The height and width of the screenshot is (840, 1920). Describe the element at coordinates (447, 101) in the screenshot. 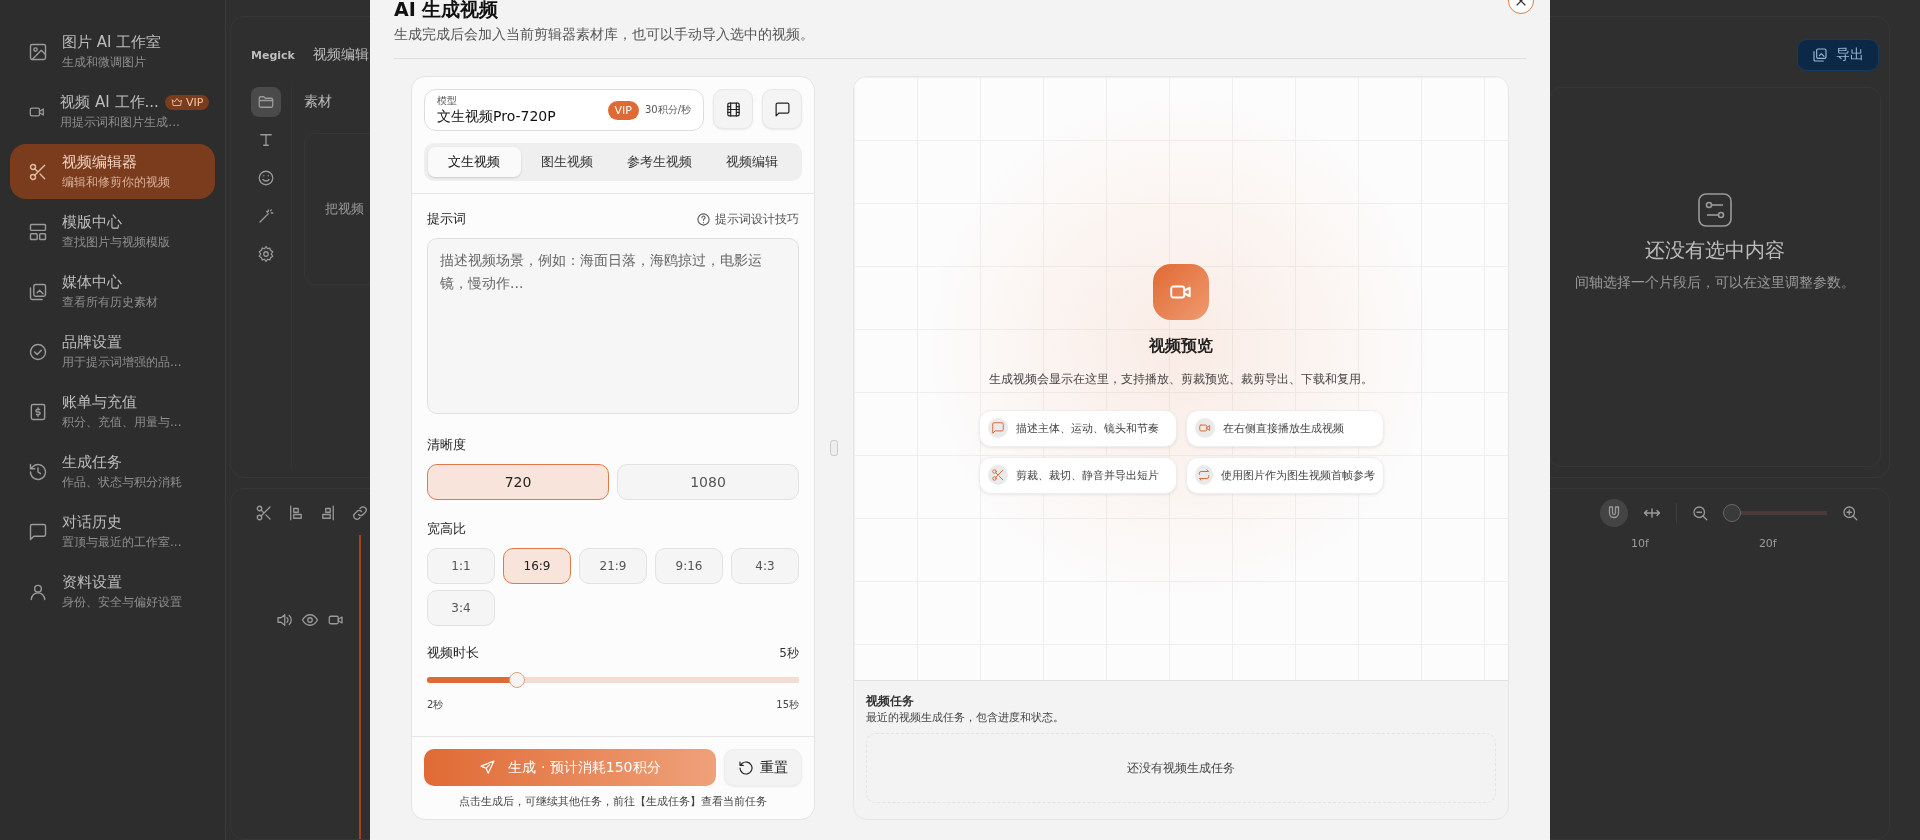

I see `model-label: 模型` at that location.